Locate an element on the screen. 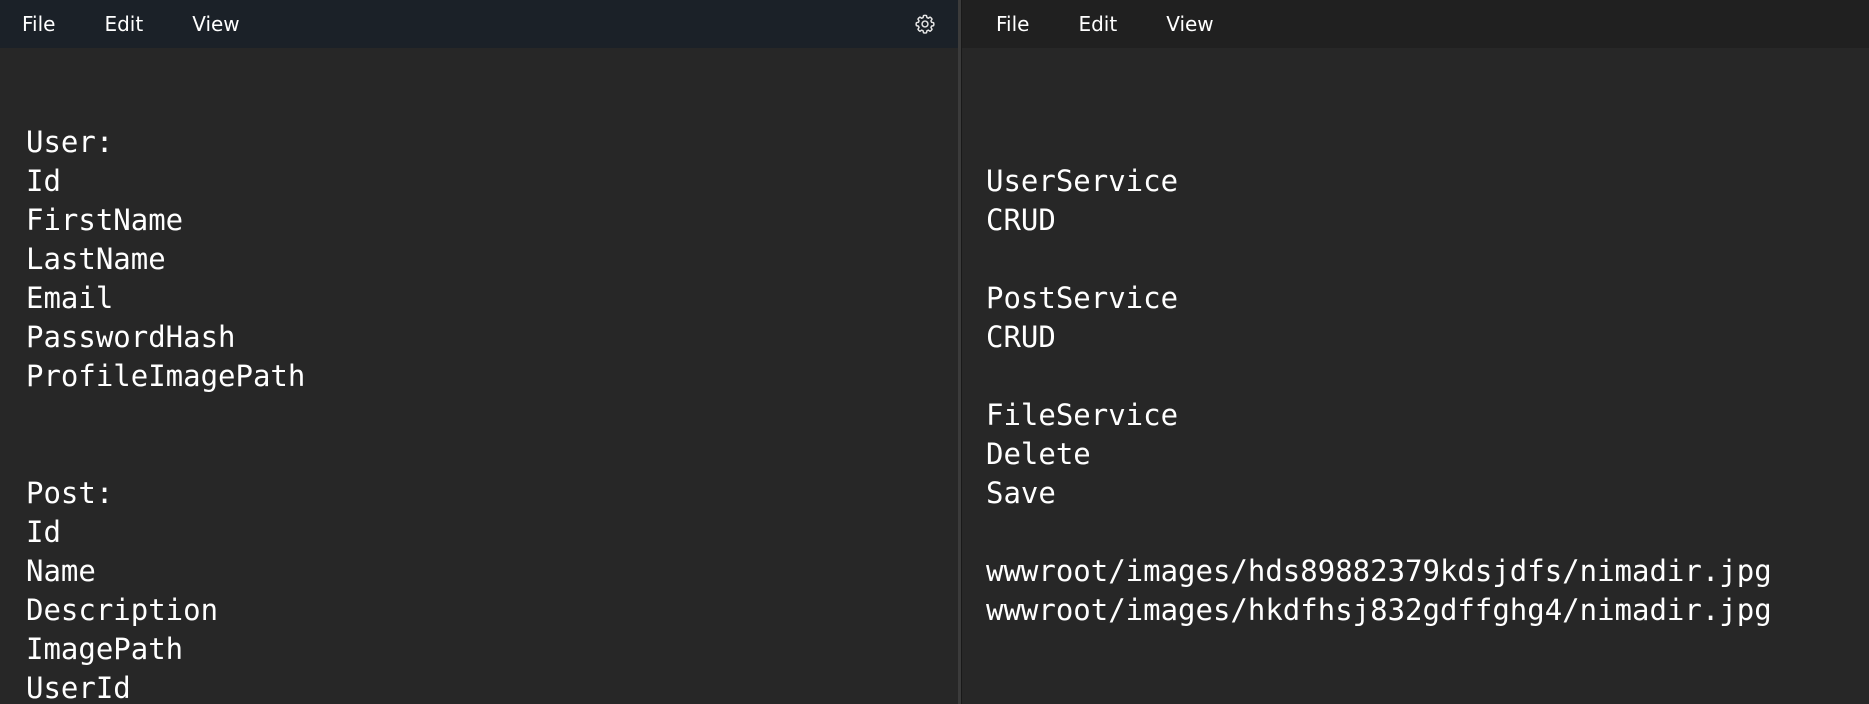 This screenshot has width=1869, height=704. text-line: Name is located at coordinates (61, 571).